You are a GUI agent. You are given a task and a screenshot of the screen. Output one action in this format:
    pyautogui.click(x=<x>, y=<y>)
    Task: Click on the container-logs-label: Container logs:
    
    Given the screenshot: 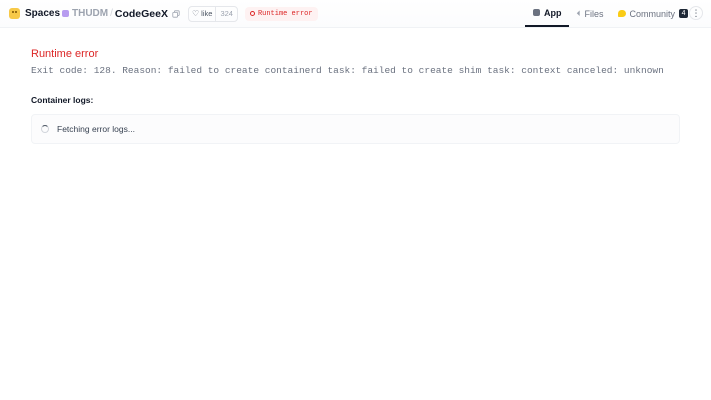 What is the action you would take?
    pyautogui.click(x=62, y=100)
    